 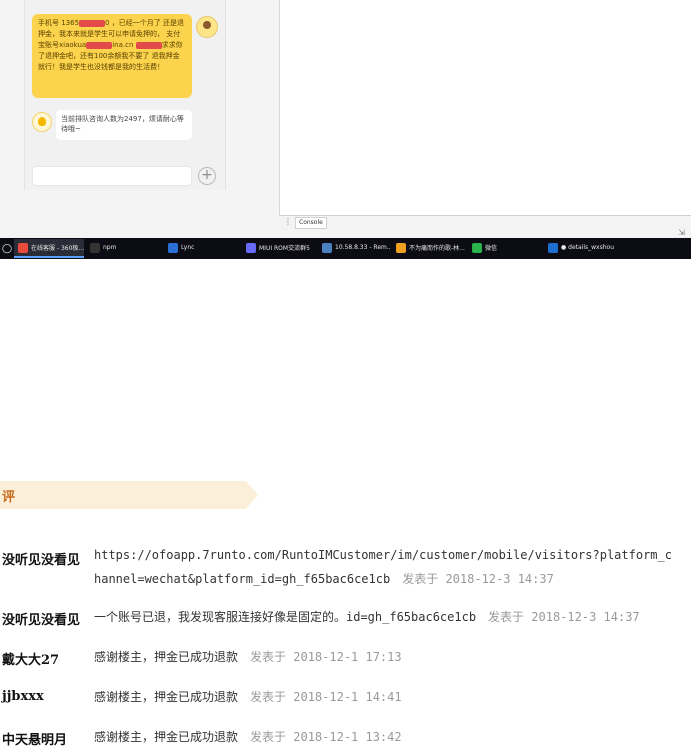 I want to click on tab-console: Console, so click(x=311, y=223).